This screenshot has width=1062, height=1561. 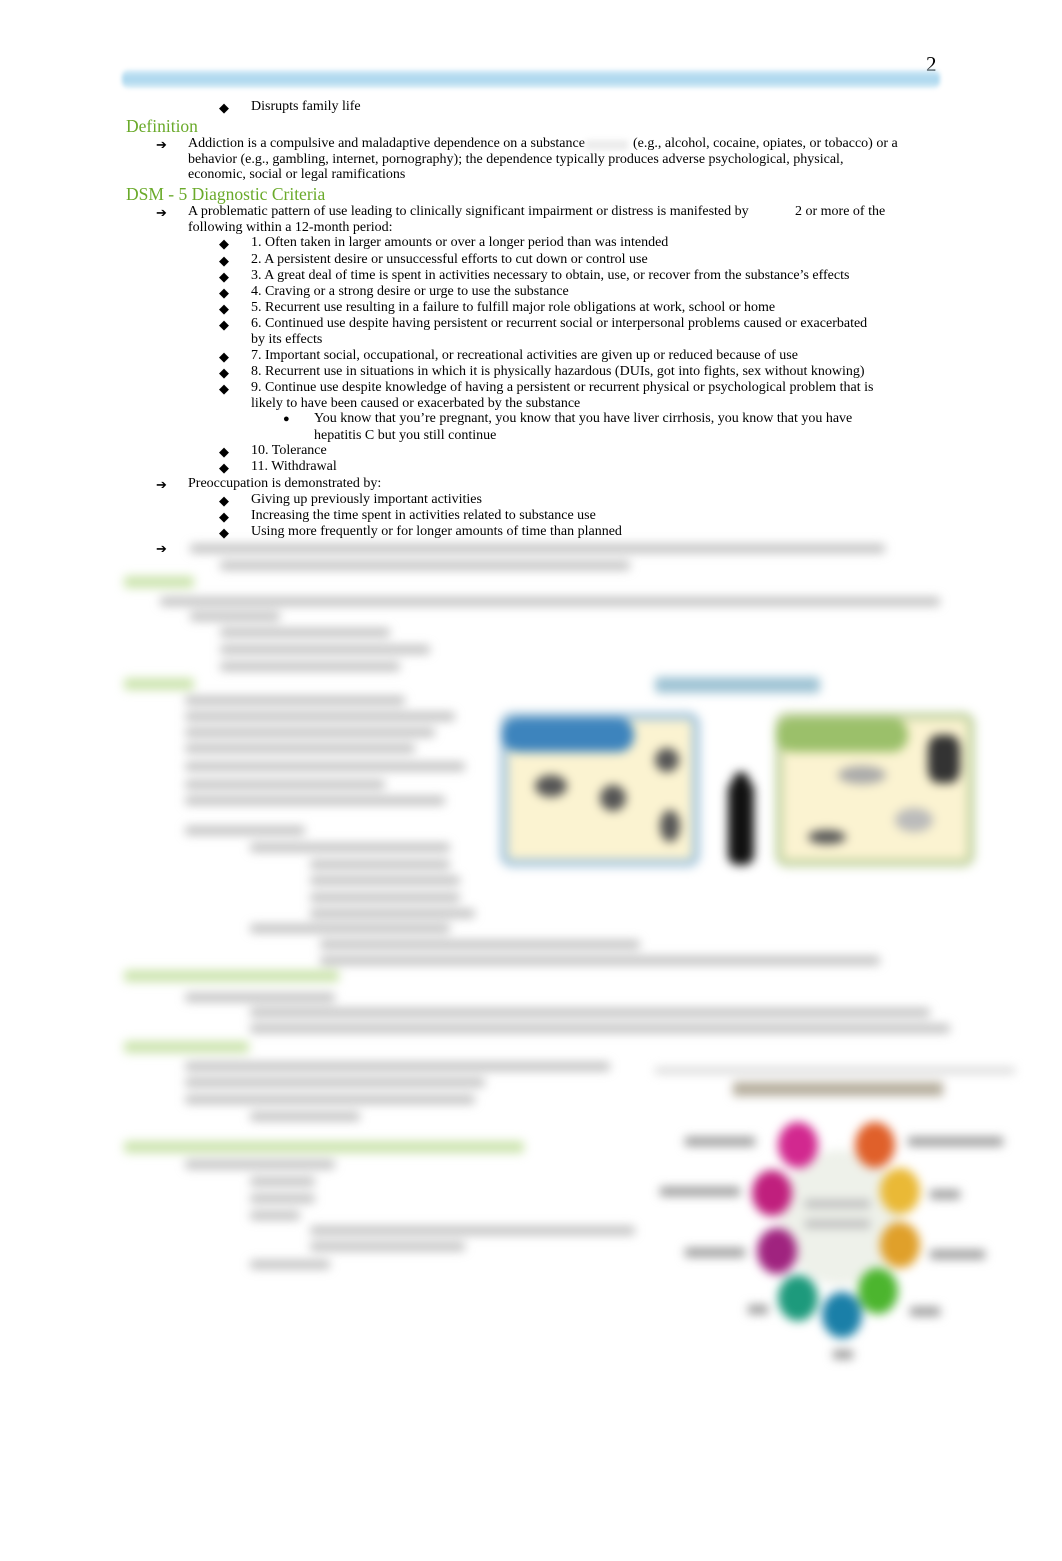 What do you see at coordinates (287, 339) in the screenshot?
I see `criterion-text: by its effects` at bounding box center [287, 339].